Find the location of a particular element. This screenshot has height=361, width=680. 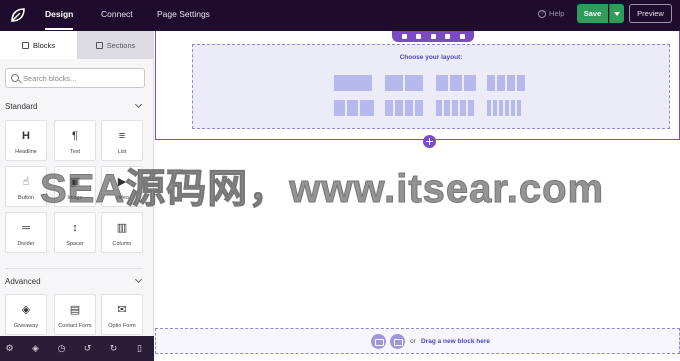

layout-3-columns is located at coordinates (456, 83).